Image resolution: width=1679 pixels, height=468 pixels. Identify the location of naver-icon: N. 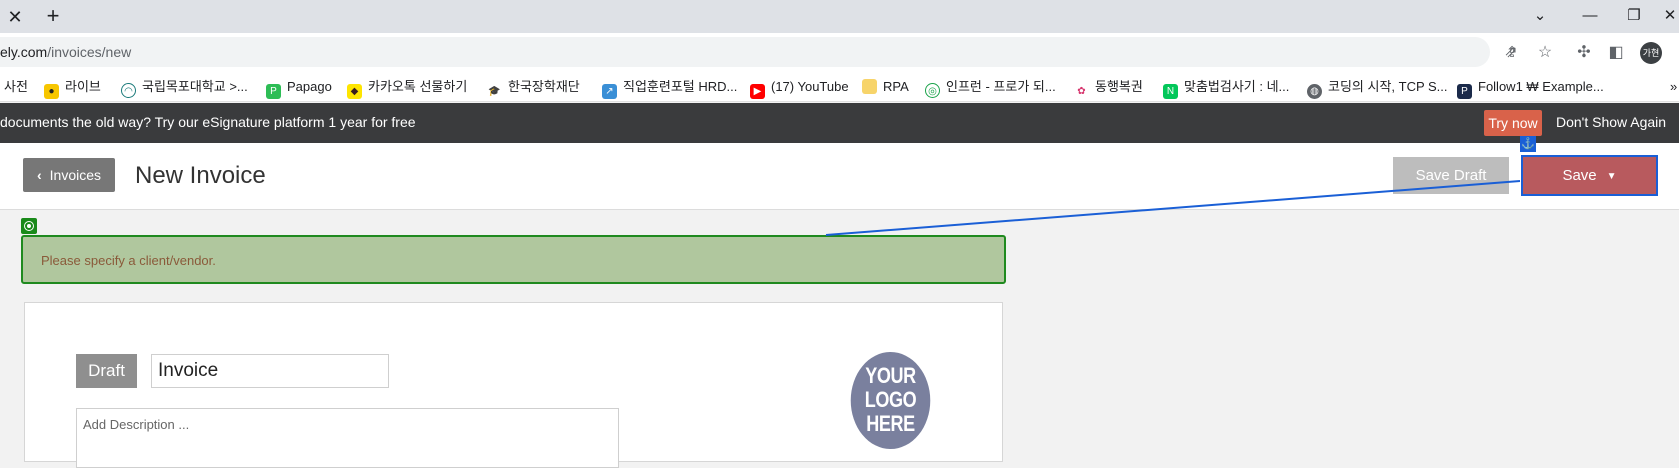
(1170, 91).